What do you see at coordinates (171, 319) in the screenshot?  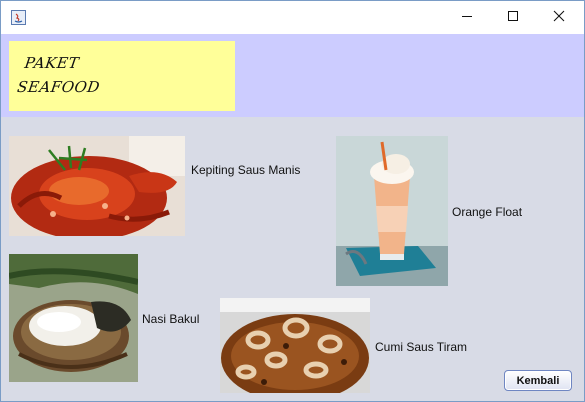 I see `menu-item-label-nasi-bakul: Nasi Bakul` at bounding box center [171, 319].